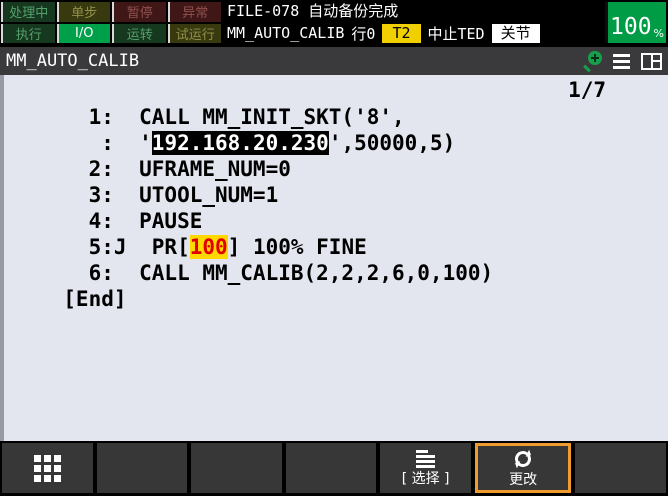  I want to click on softkey-change: 更改, so click(523, 468).